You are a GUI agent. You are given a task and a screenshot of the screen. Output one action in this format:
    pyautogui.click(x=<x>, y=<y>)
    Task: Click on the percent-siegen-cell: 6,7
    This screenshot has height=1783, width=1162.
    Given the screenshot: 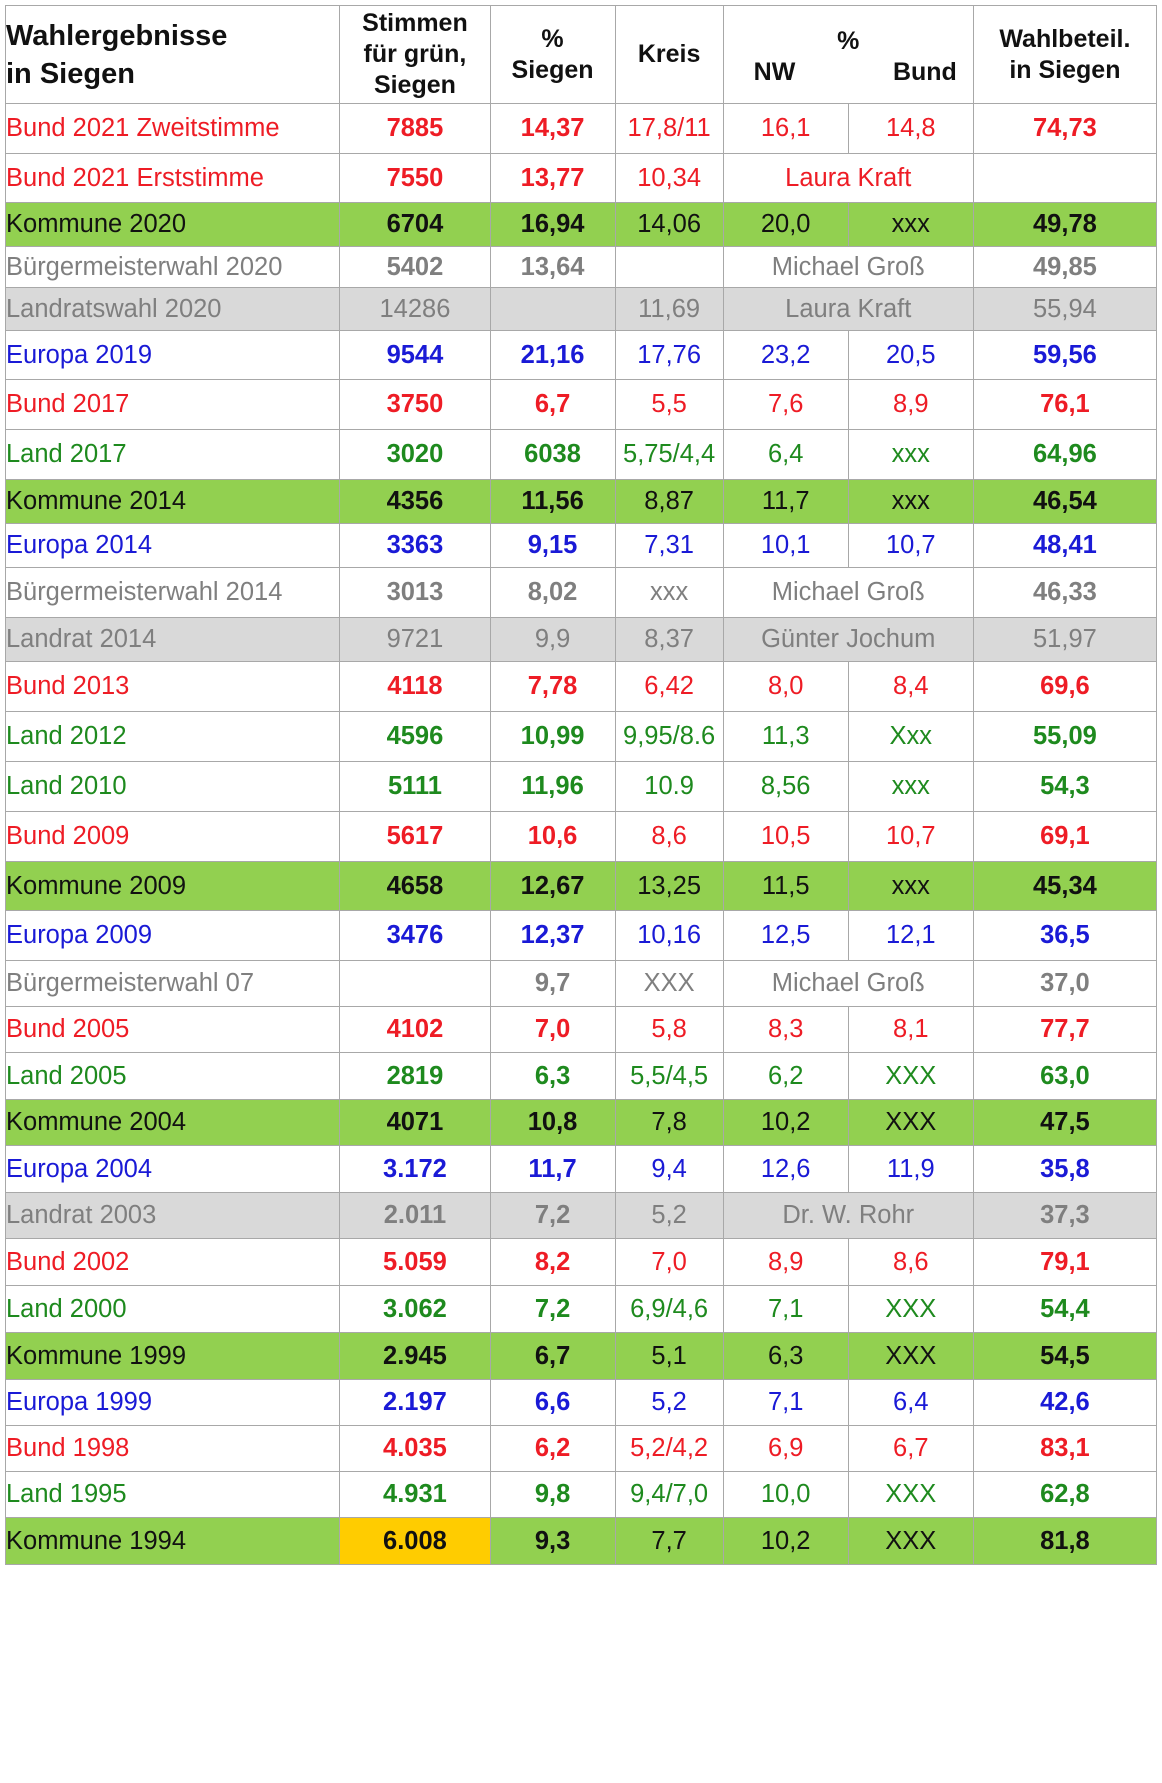 What is the action you would take?
    pyautogui.click(x=552, y=404)
    